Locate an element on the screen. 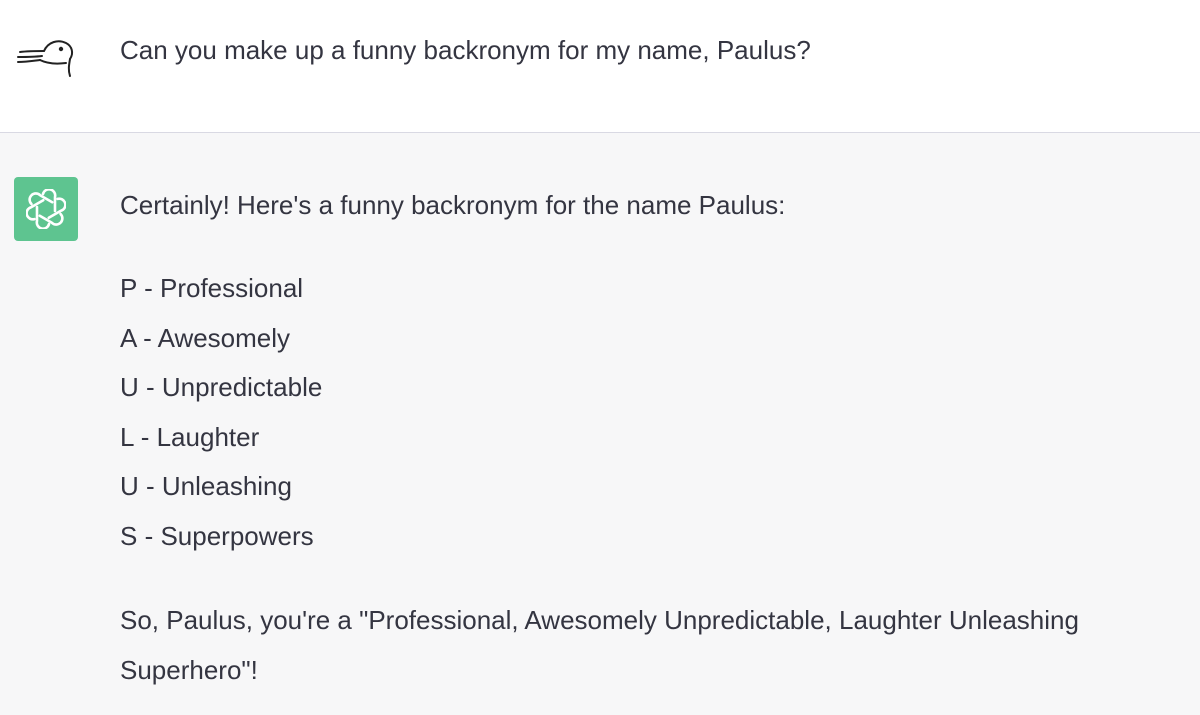 The height and width of the screenshot is (715, 1200). list-item: U - Unpredictable is located at coordinates (221, 387).